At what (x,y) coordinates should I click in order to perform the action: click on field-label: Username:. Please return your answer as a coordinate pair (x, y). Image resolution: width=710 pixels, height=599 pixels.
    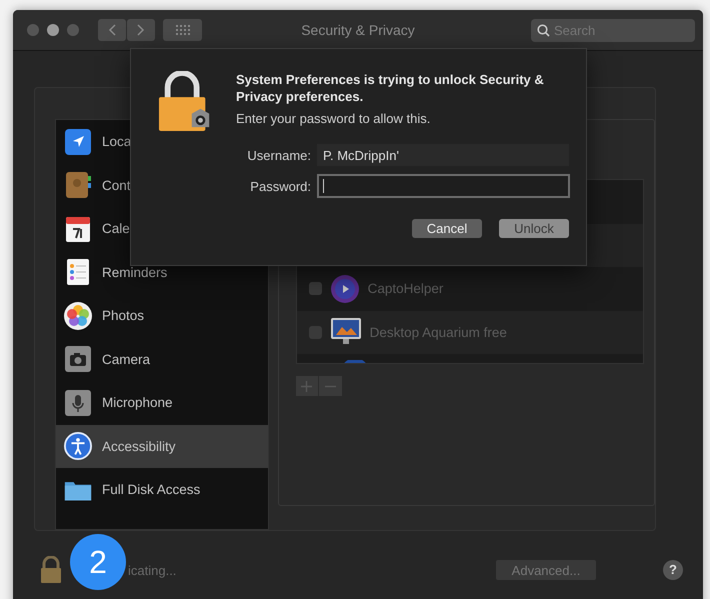
    Looking at the image, I should click on (278, 155).